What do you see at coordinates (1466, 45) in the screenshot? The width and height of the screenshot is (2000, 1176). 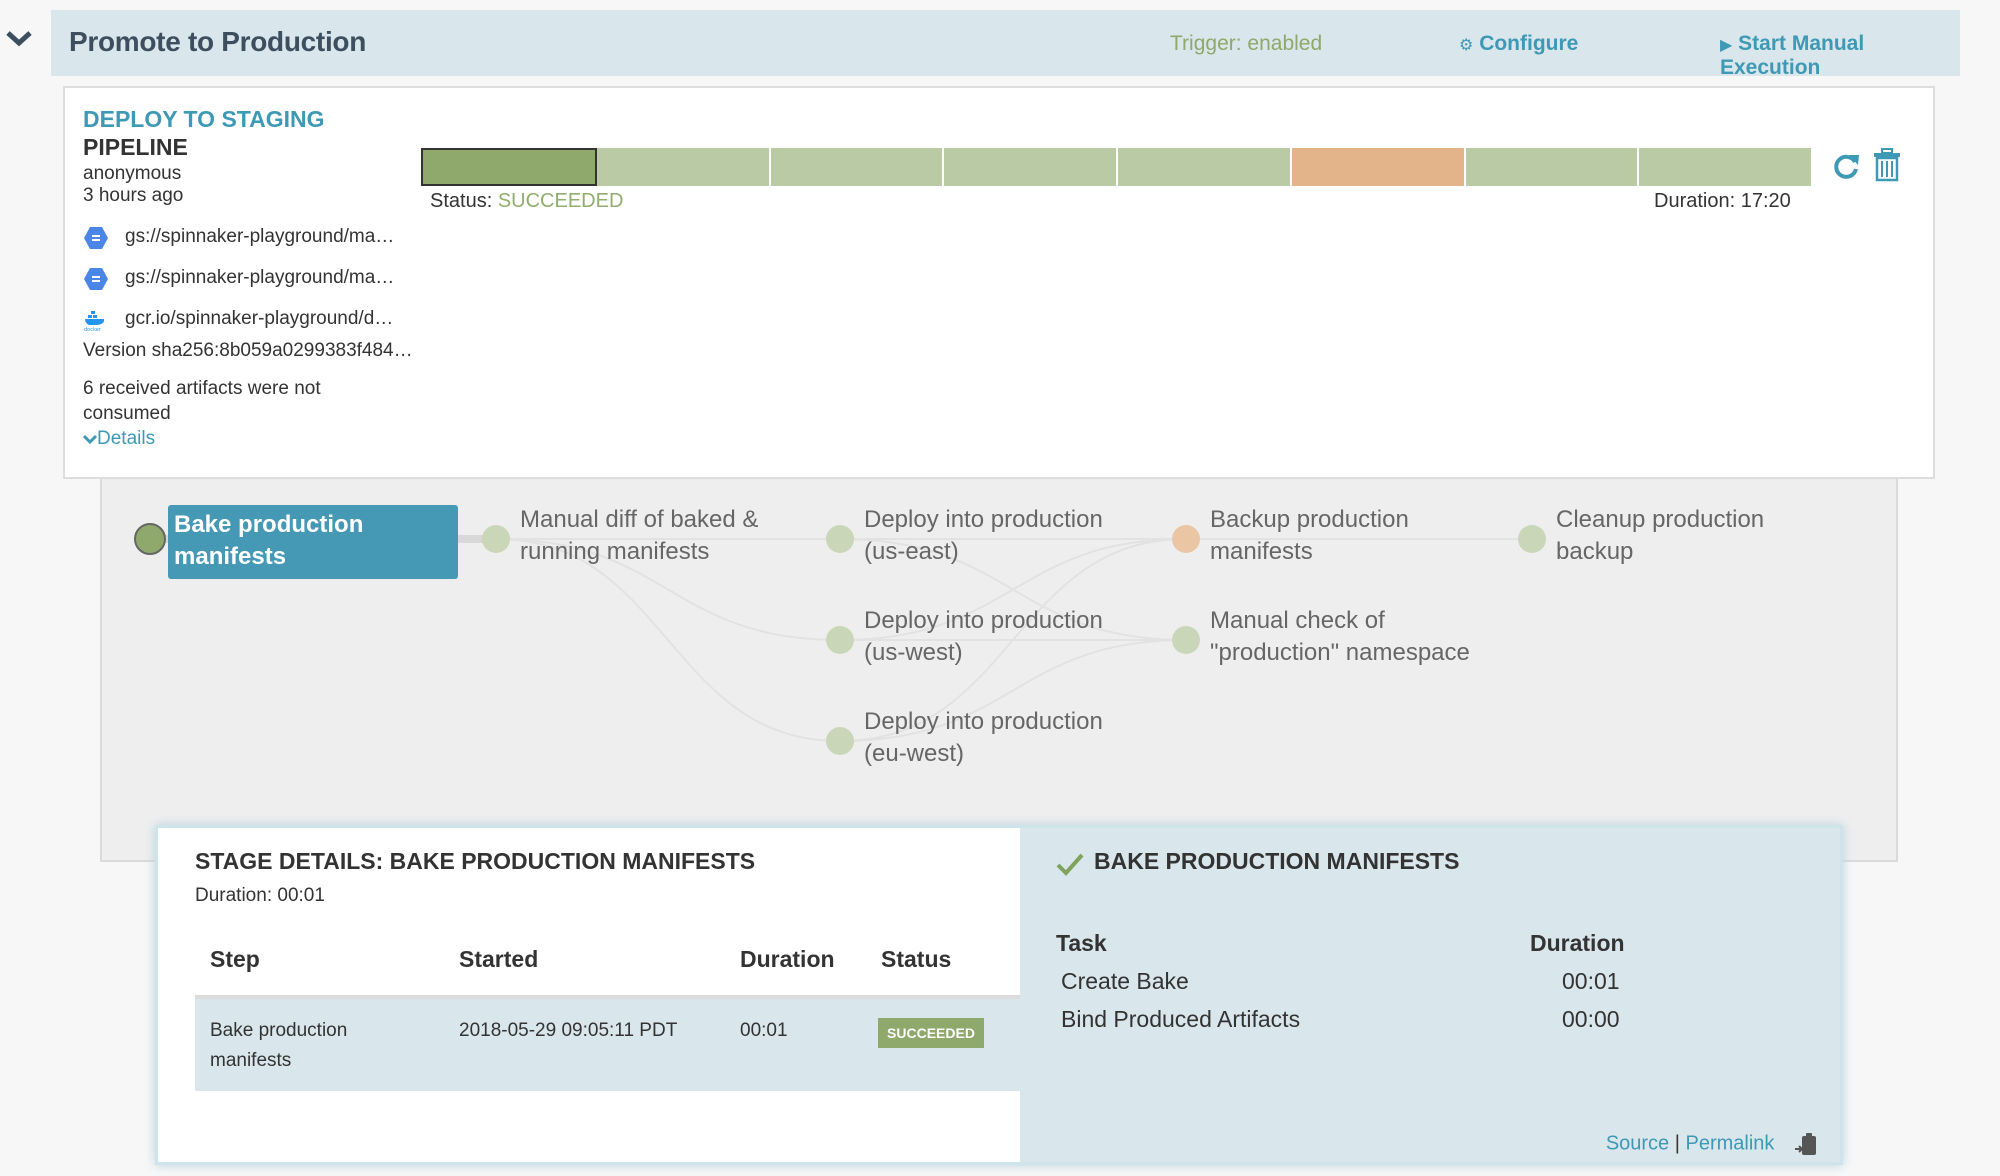 I see `gear-icon: ⚙` at bounding box center [1466, 45].